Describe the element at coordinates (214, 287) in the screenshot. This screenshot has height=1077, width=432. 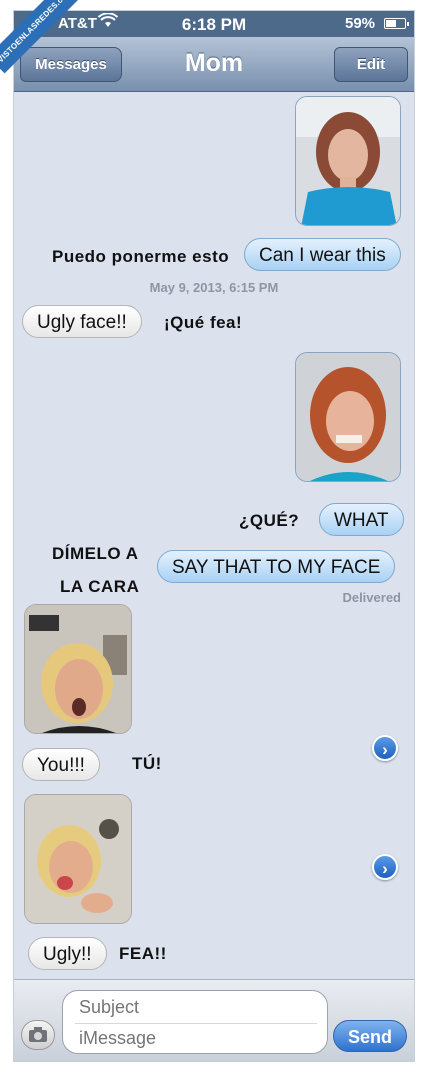
I see `message-timestamp: May 9, 2013, 6:15 PM` at that location.